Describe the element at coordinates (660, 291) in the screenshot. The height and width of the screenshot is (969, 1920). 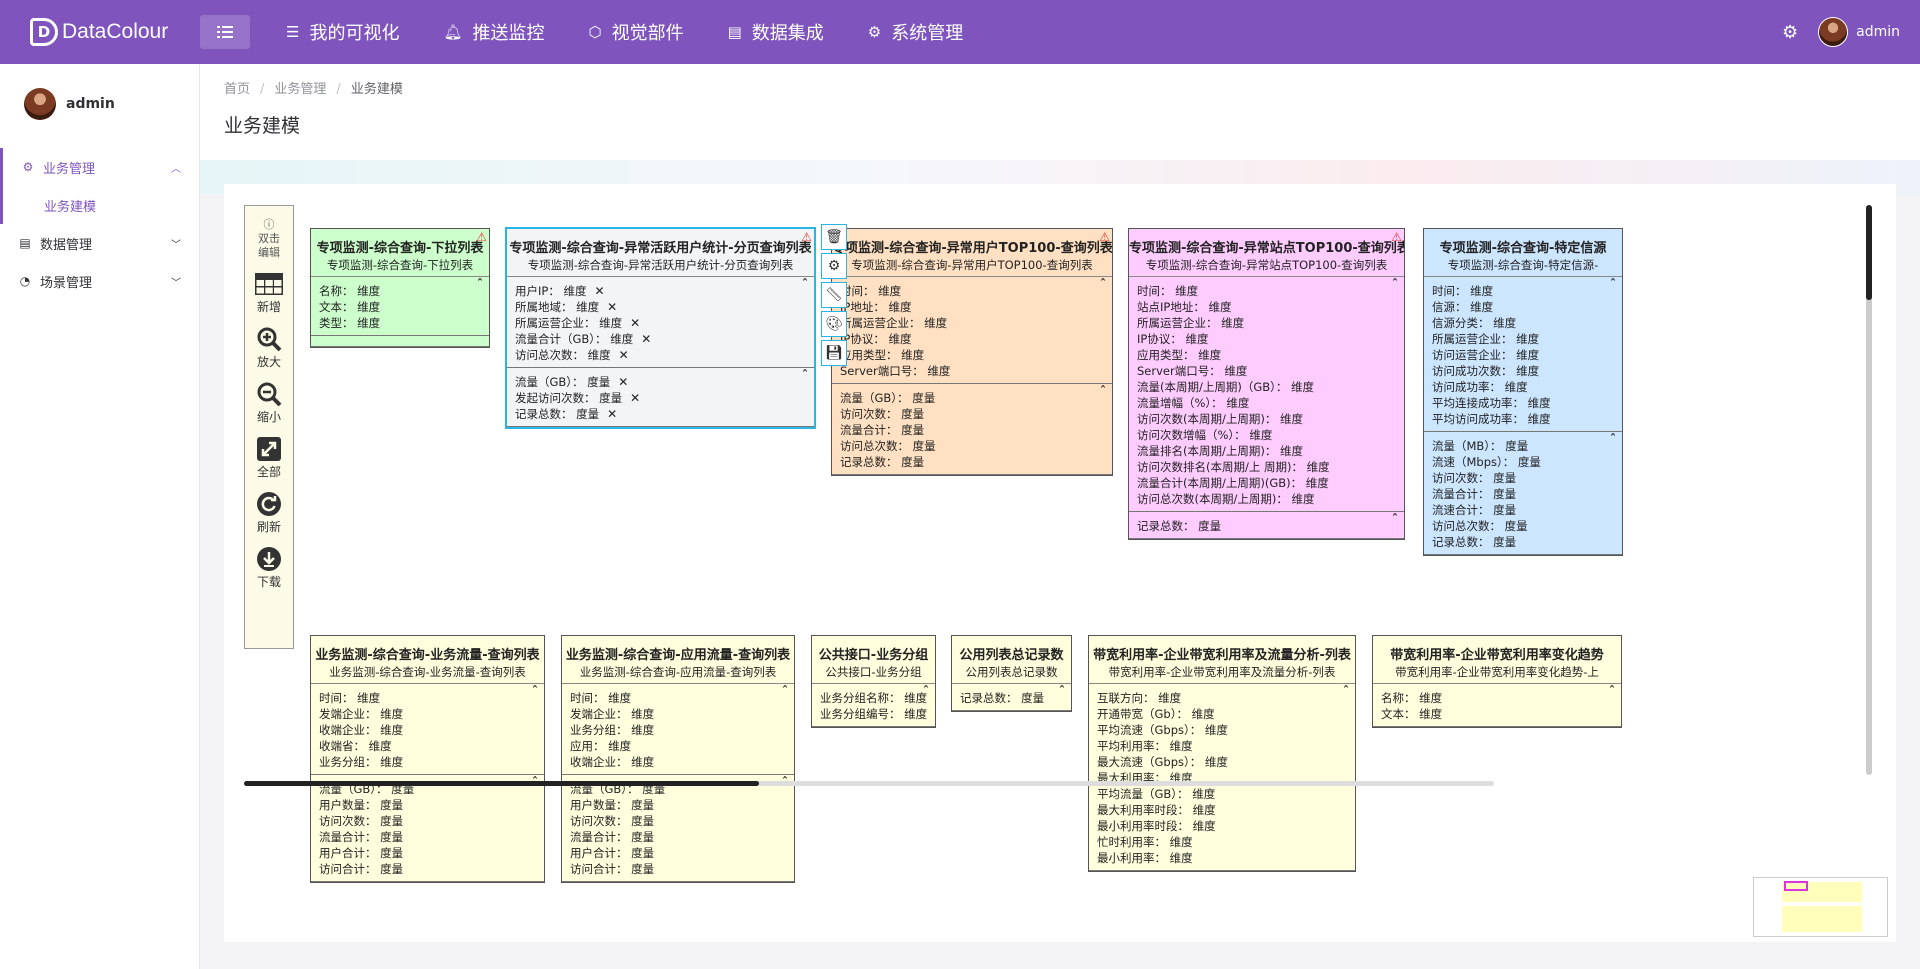
I see `field-row: 用户IP： 维度 ✕` at that location.